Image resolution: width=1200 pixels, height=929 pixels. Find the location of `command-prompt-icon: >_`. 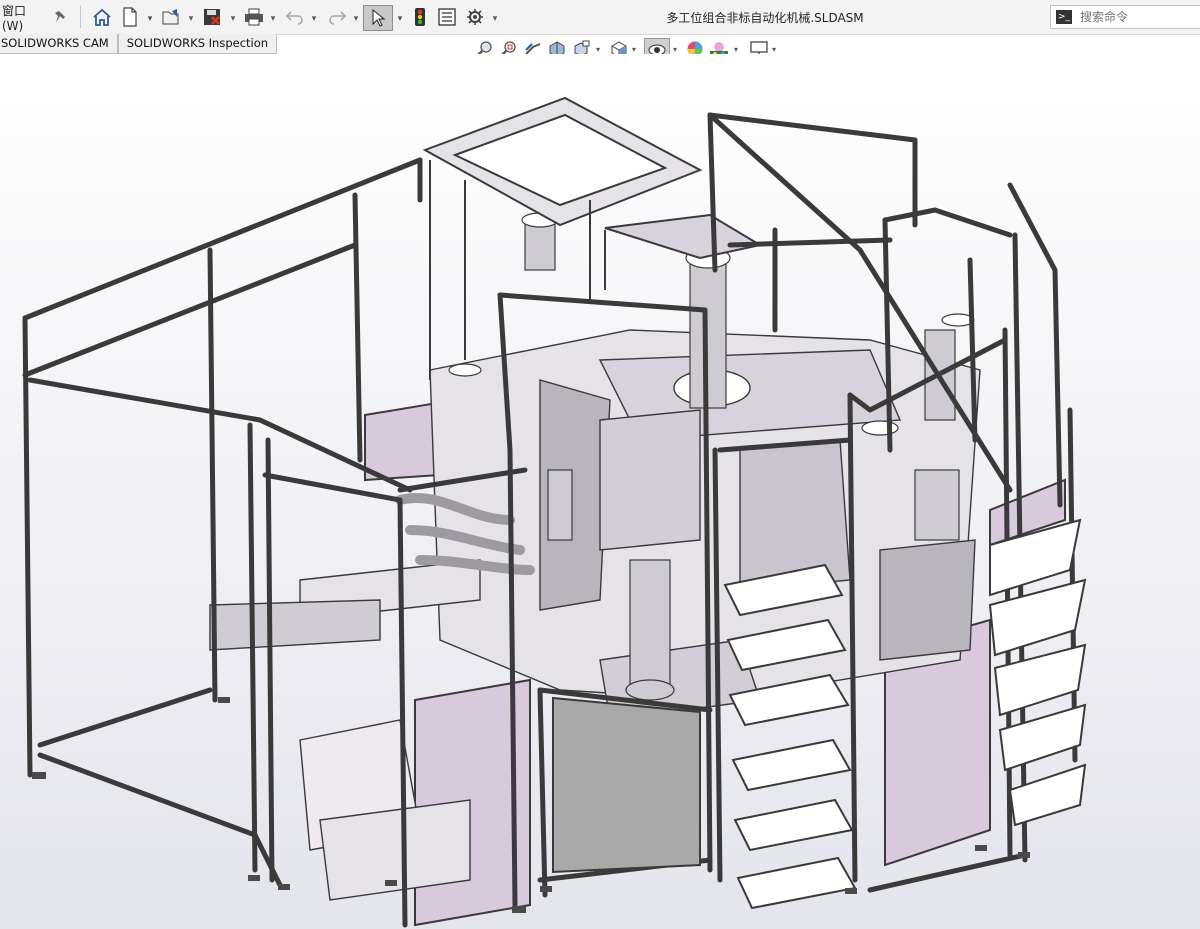

command-prompt-icon: >_ is located at coordinates (1064, 17).